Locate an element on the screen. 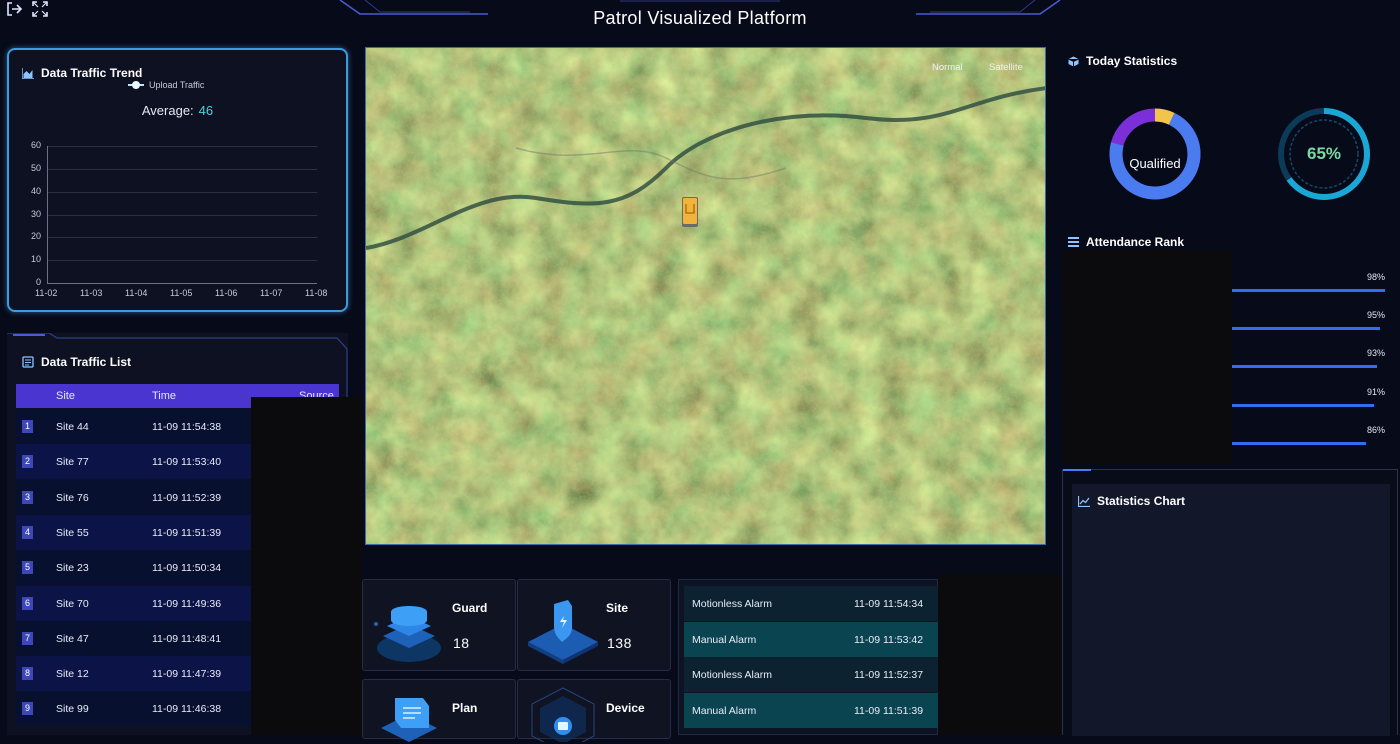 The height and width of the screenshot is (744, 1400). y-tick-label: 50 is located at coordinates (35, 167).